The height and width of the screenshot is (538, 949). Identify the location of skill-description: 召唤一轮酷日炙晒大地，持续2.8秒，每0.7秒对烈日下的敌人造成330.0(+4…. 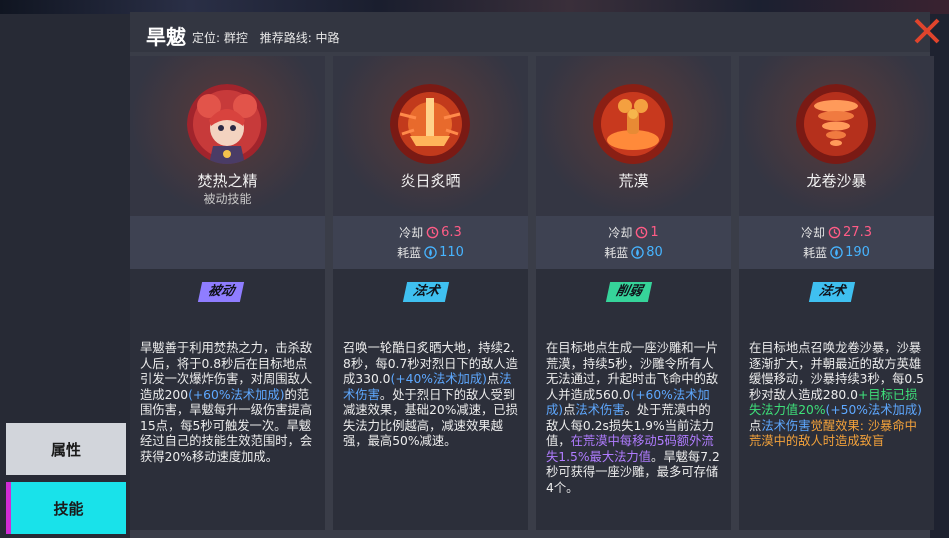
(430, 395).